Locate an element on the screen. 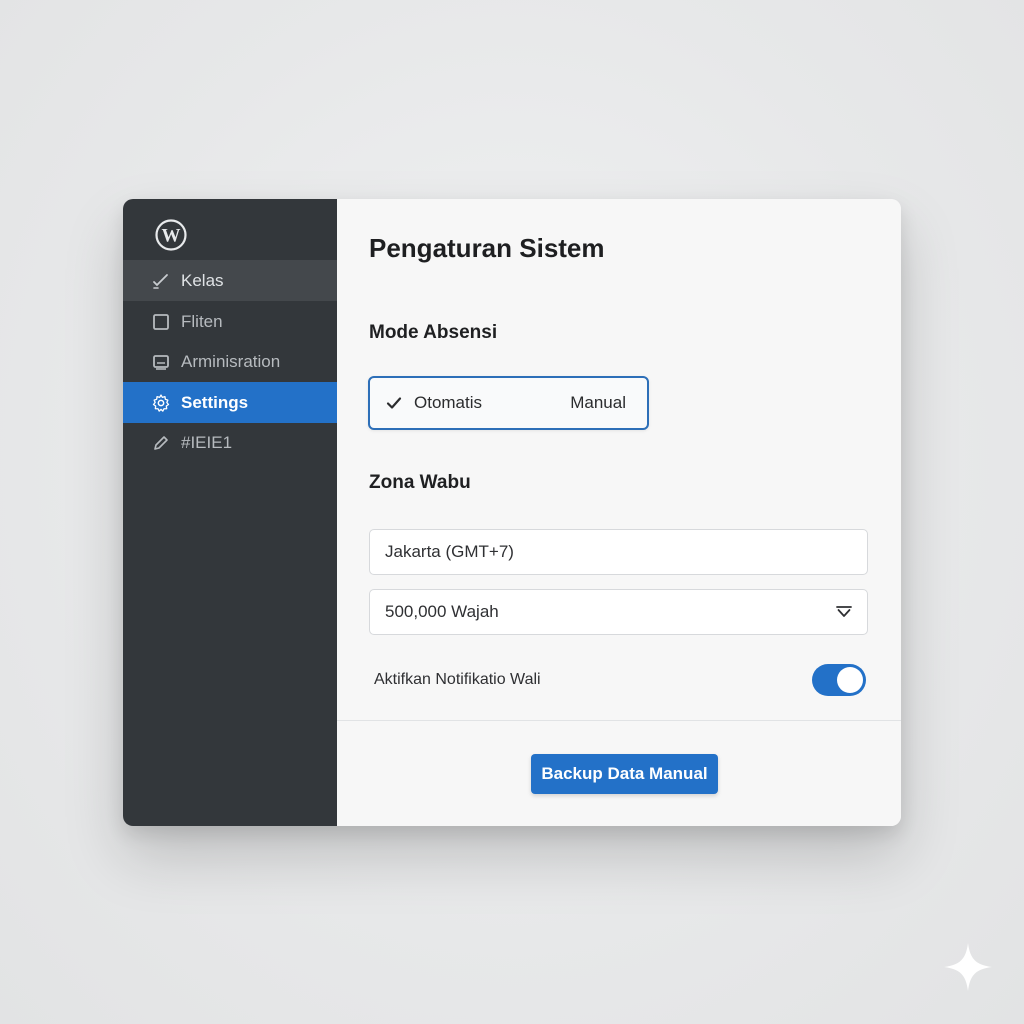  toggle-knob is located at coordinates (850, 680).